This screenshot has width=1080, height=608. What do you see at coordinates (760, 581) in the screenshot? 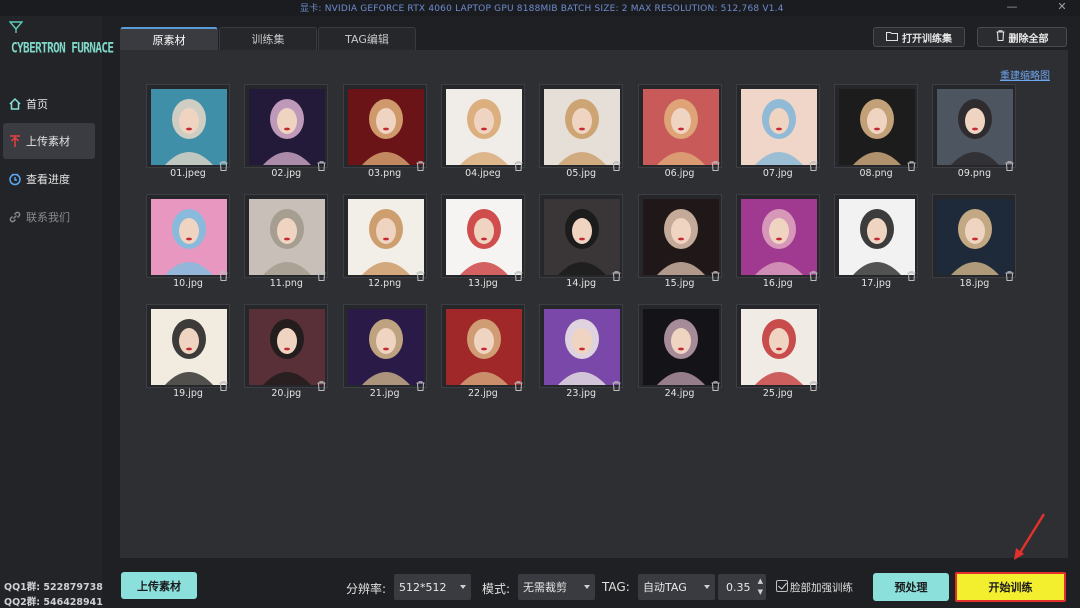
I see `spin-up-icon: ▲` at bounding box center [760, 581].